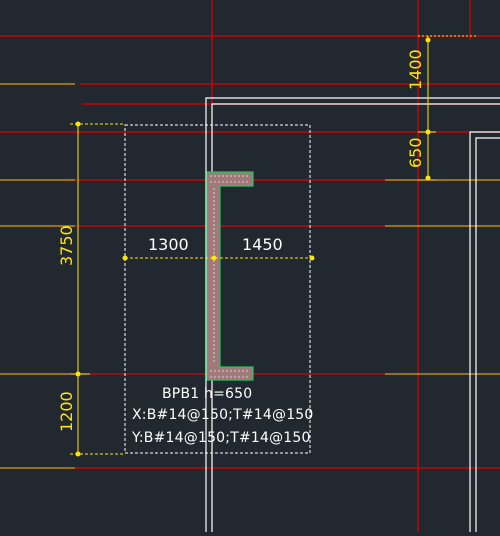 This screenshot has width=500, height=536. What do you see at coordinates (415, 69) in the screenshot?
I see `dim-right-upper-text: 1400` at bounding box center [415, 69].